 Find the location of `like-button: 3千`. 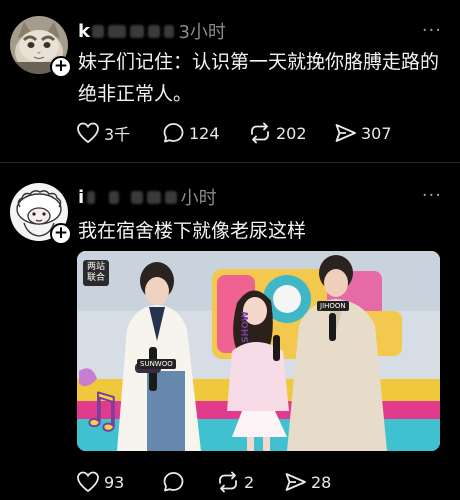

like-button: 3千 is located at coordinates (119, 133).